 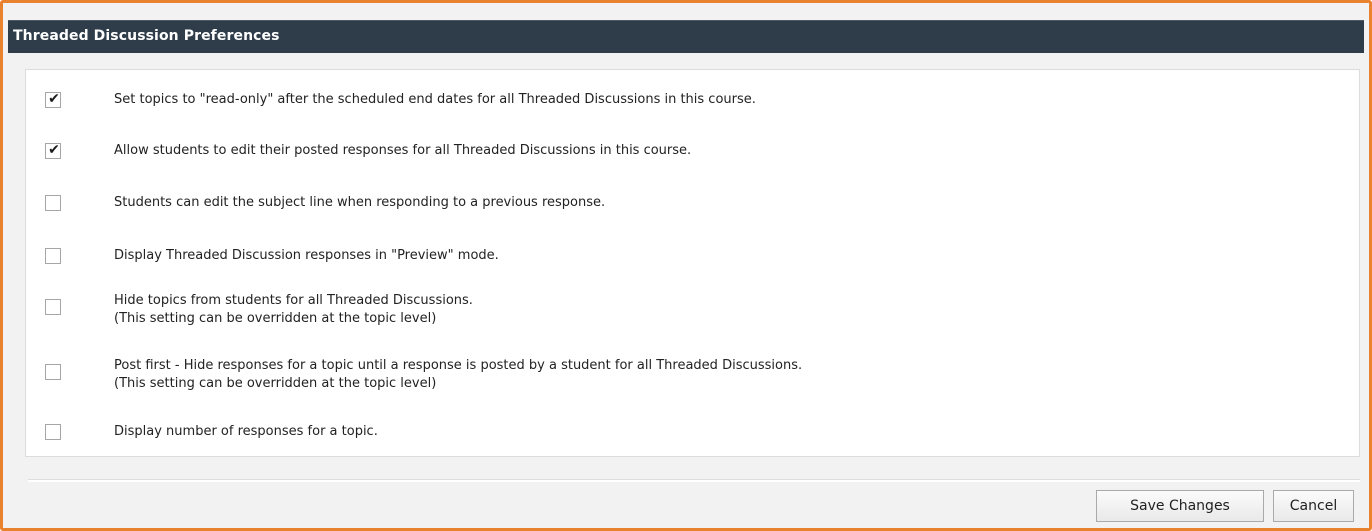 What do you see at coordinates (53, 432) in the screenshot?
I see `checkbox-response-count` at bounding box center [53, 432].